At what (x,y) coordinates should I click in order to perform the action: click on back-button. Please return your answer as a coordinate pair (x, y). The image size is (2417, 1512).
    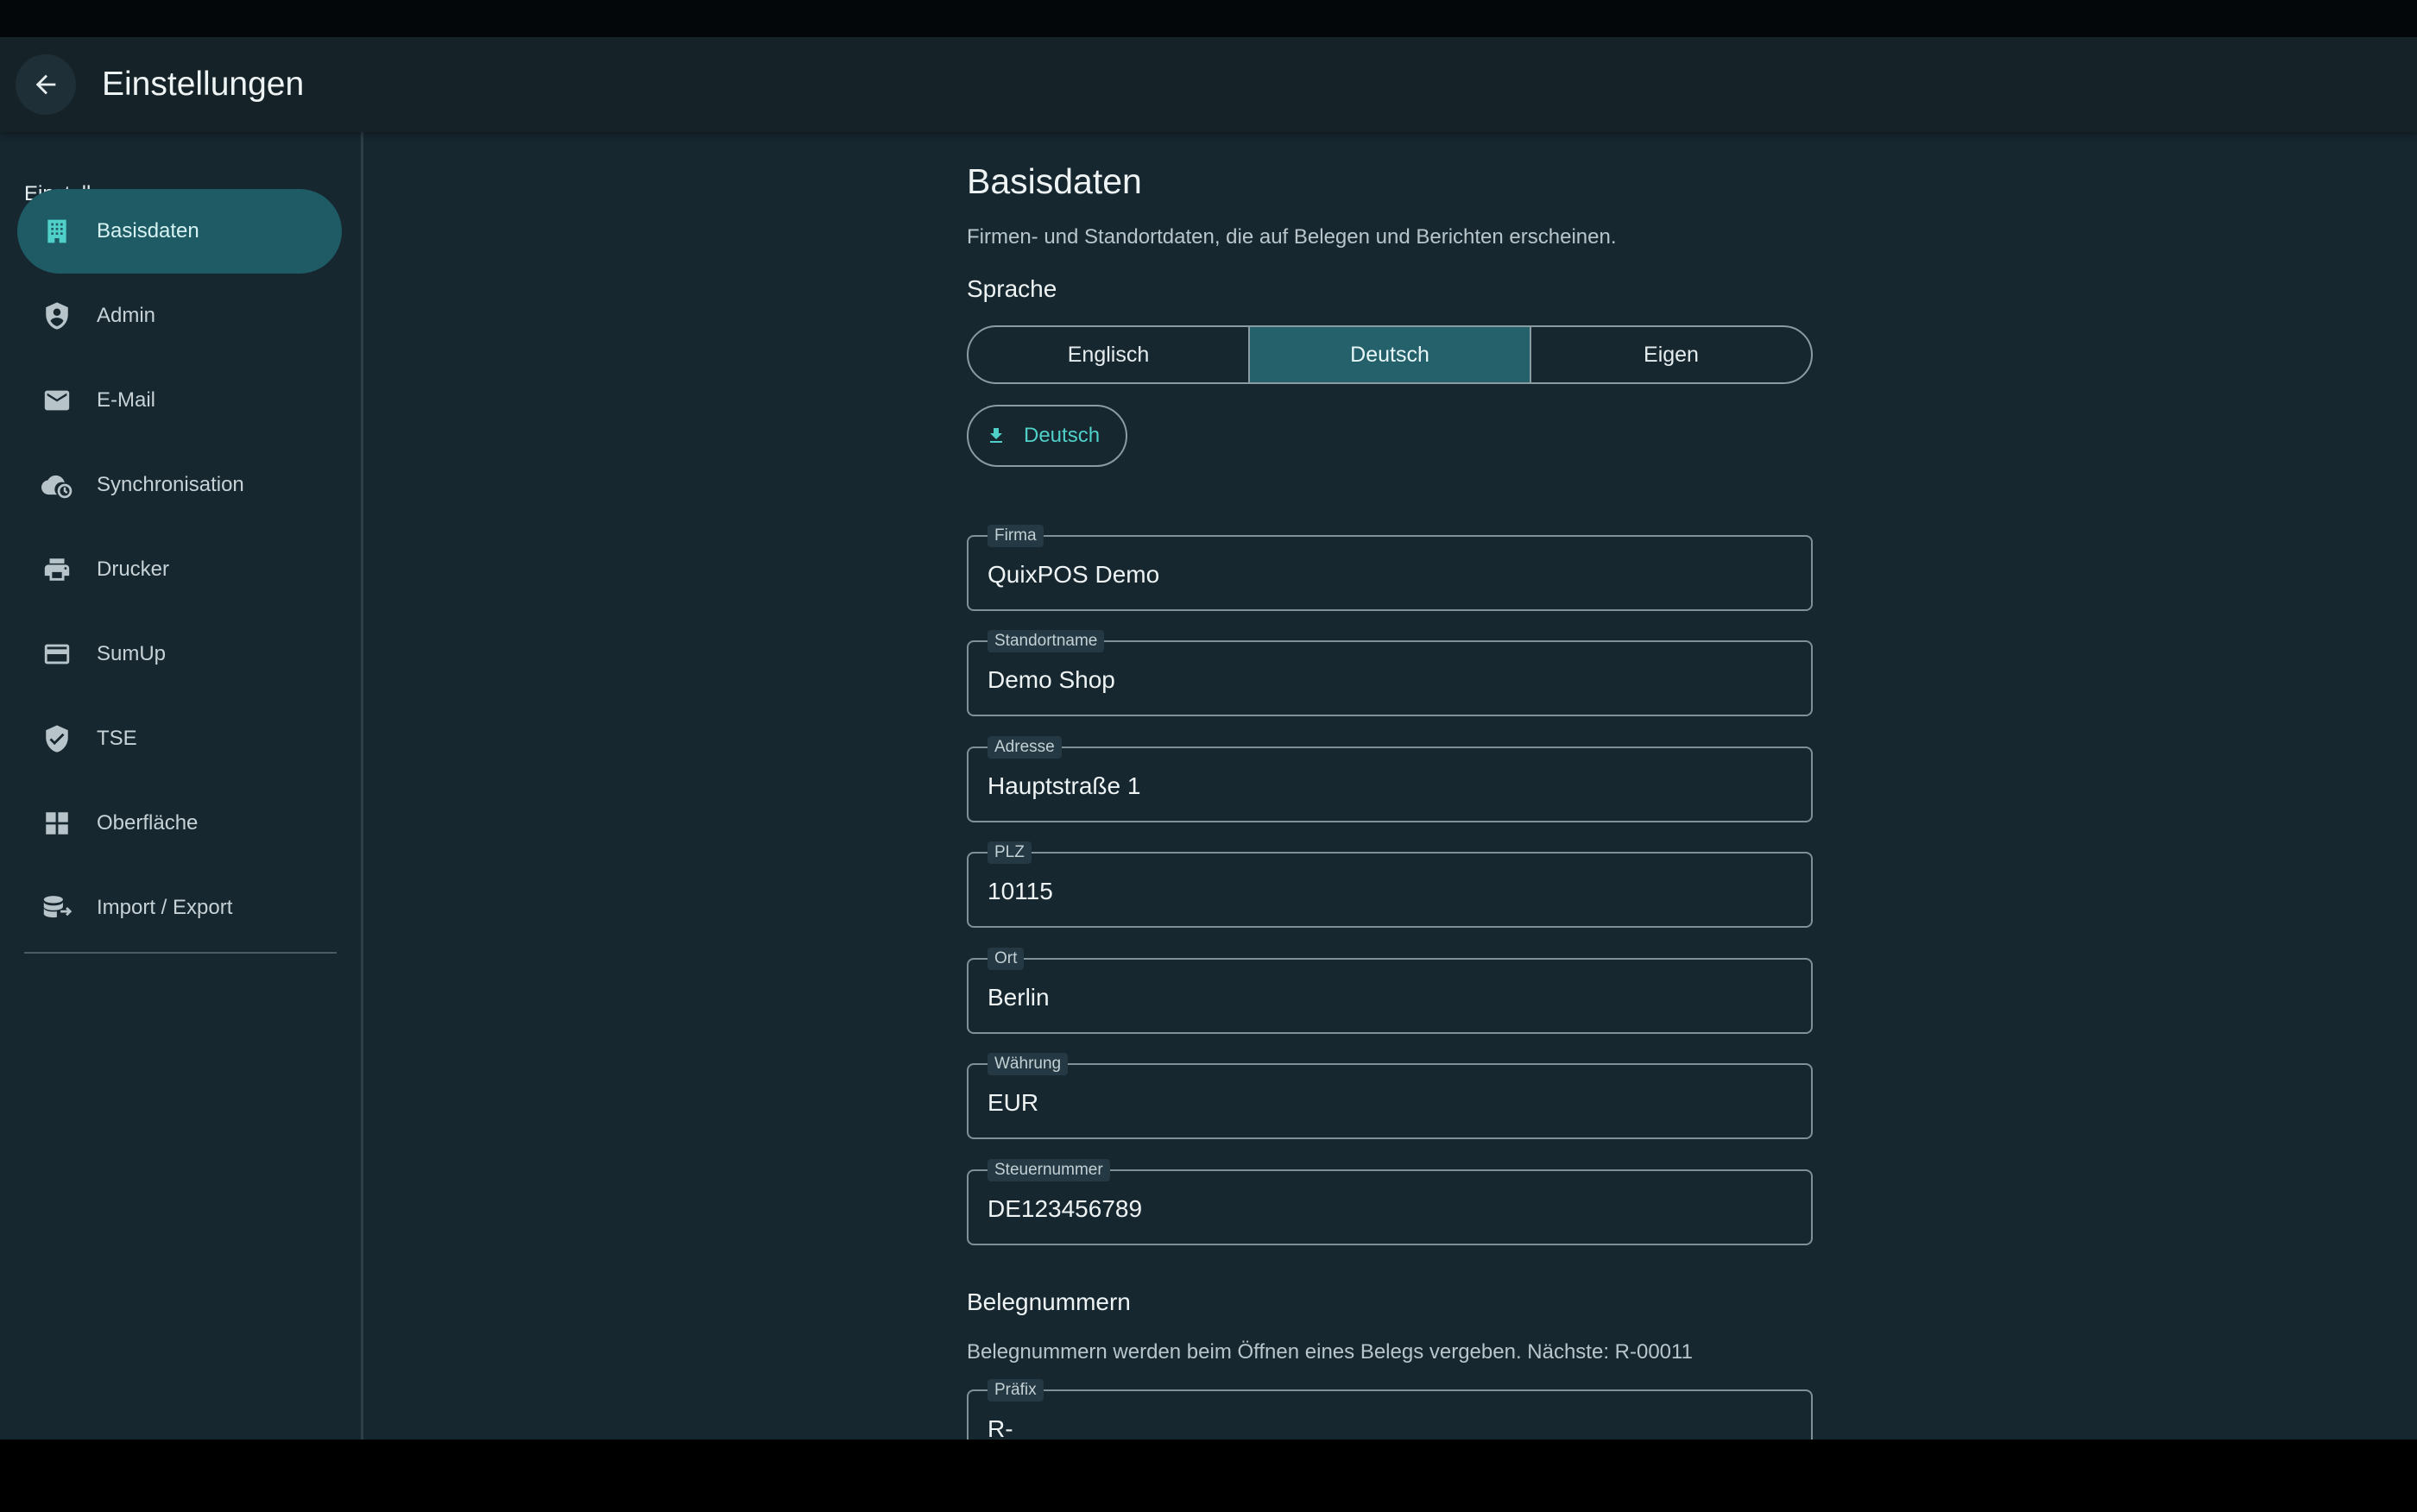
    Looking at the image, I should click on (46, 84).